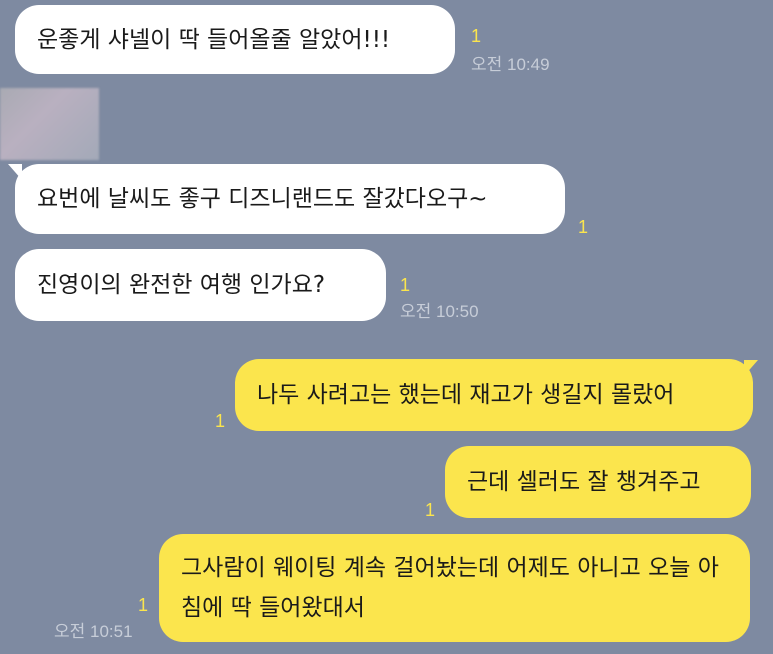 This screenshot has height=654, width=773. What do you see at coordinates (181, 285) in the screenshot?
I see `message-text: 진영이의 완전한 여행 인가요?` at bounding box center [181, 285].